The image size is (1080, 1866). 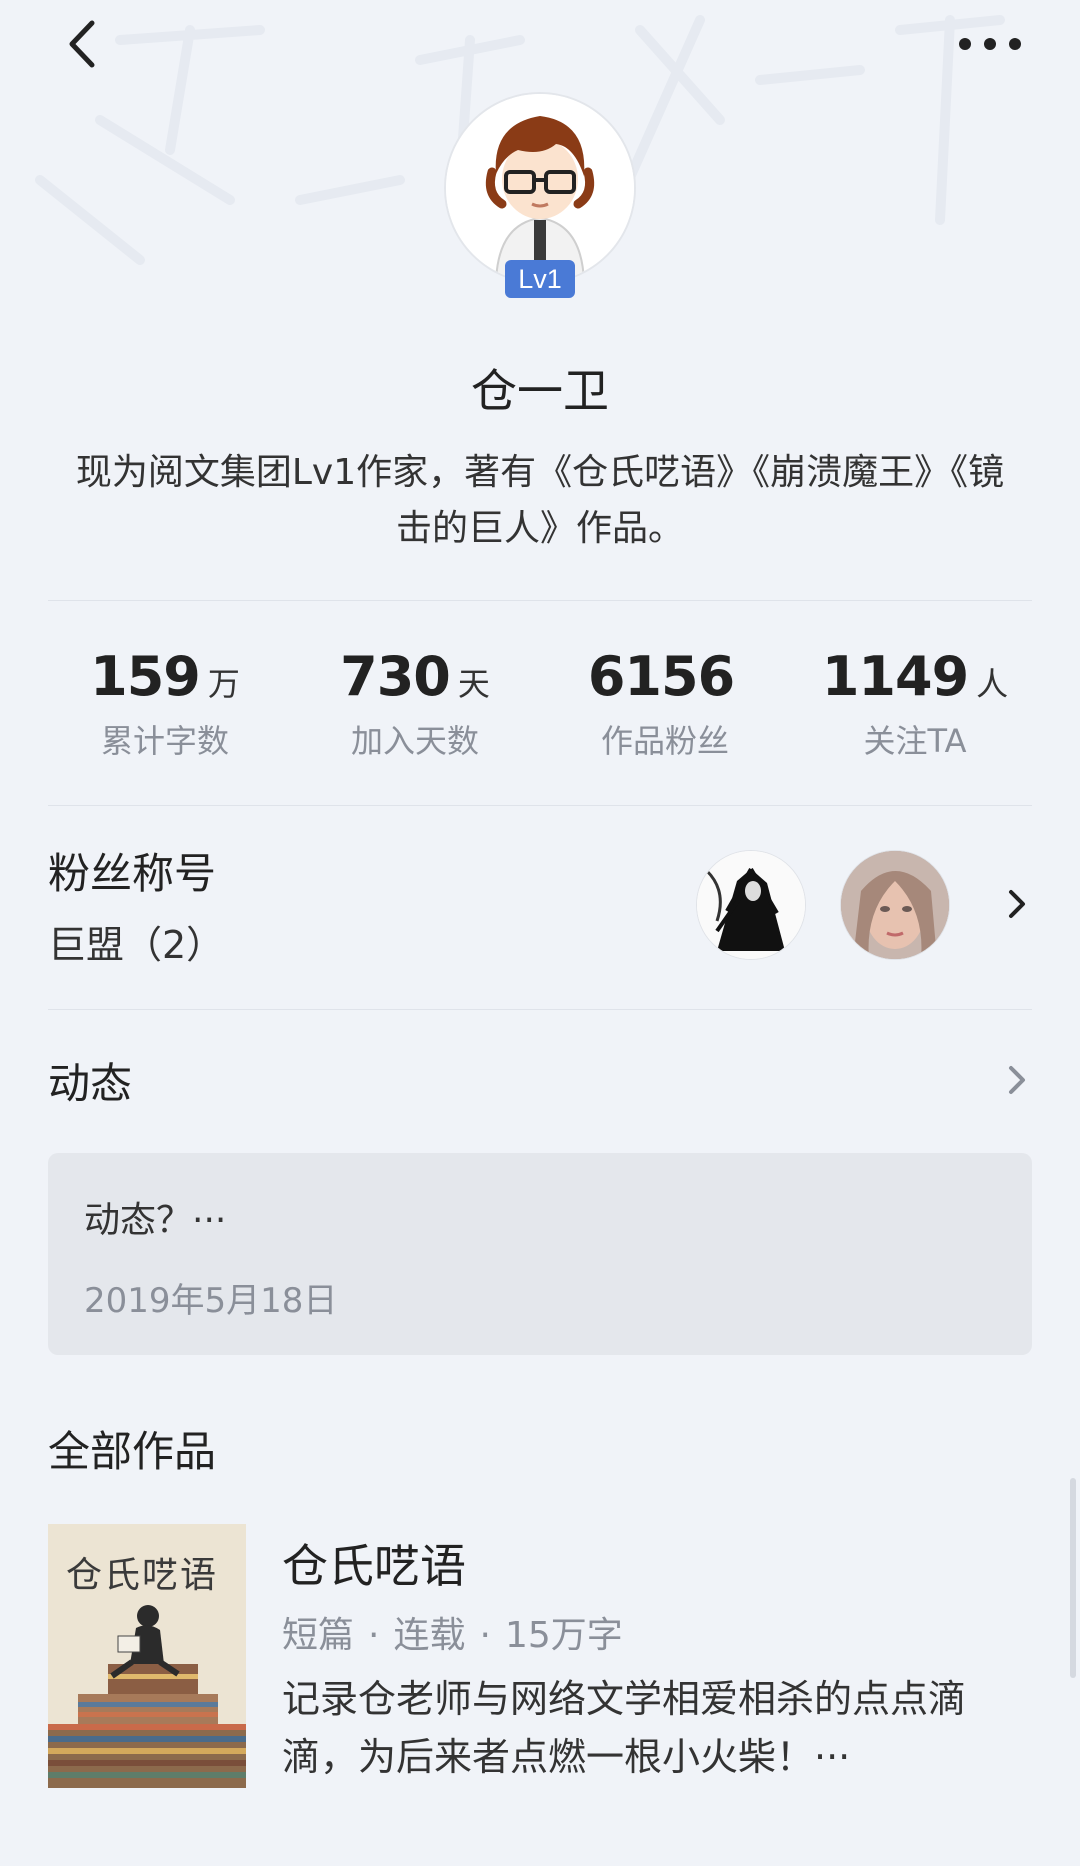 What do you see at coordinates (142, 1575) in the screenshot?
I see `book-cover-title: 仓氏呓语` at bounding box center [142, 1575].